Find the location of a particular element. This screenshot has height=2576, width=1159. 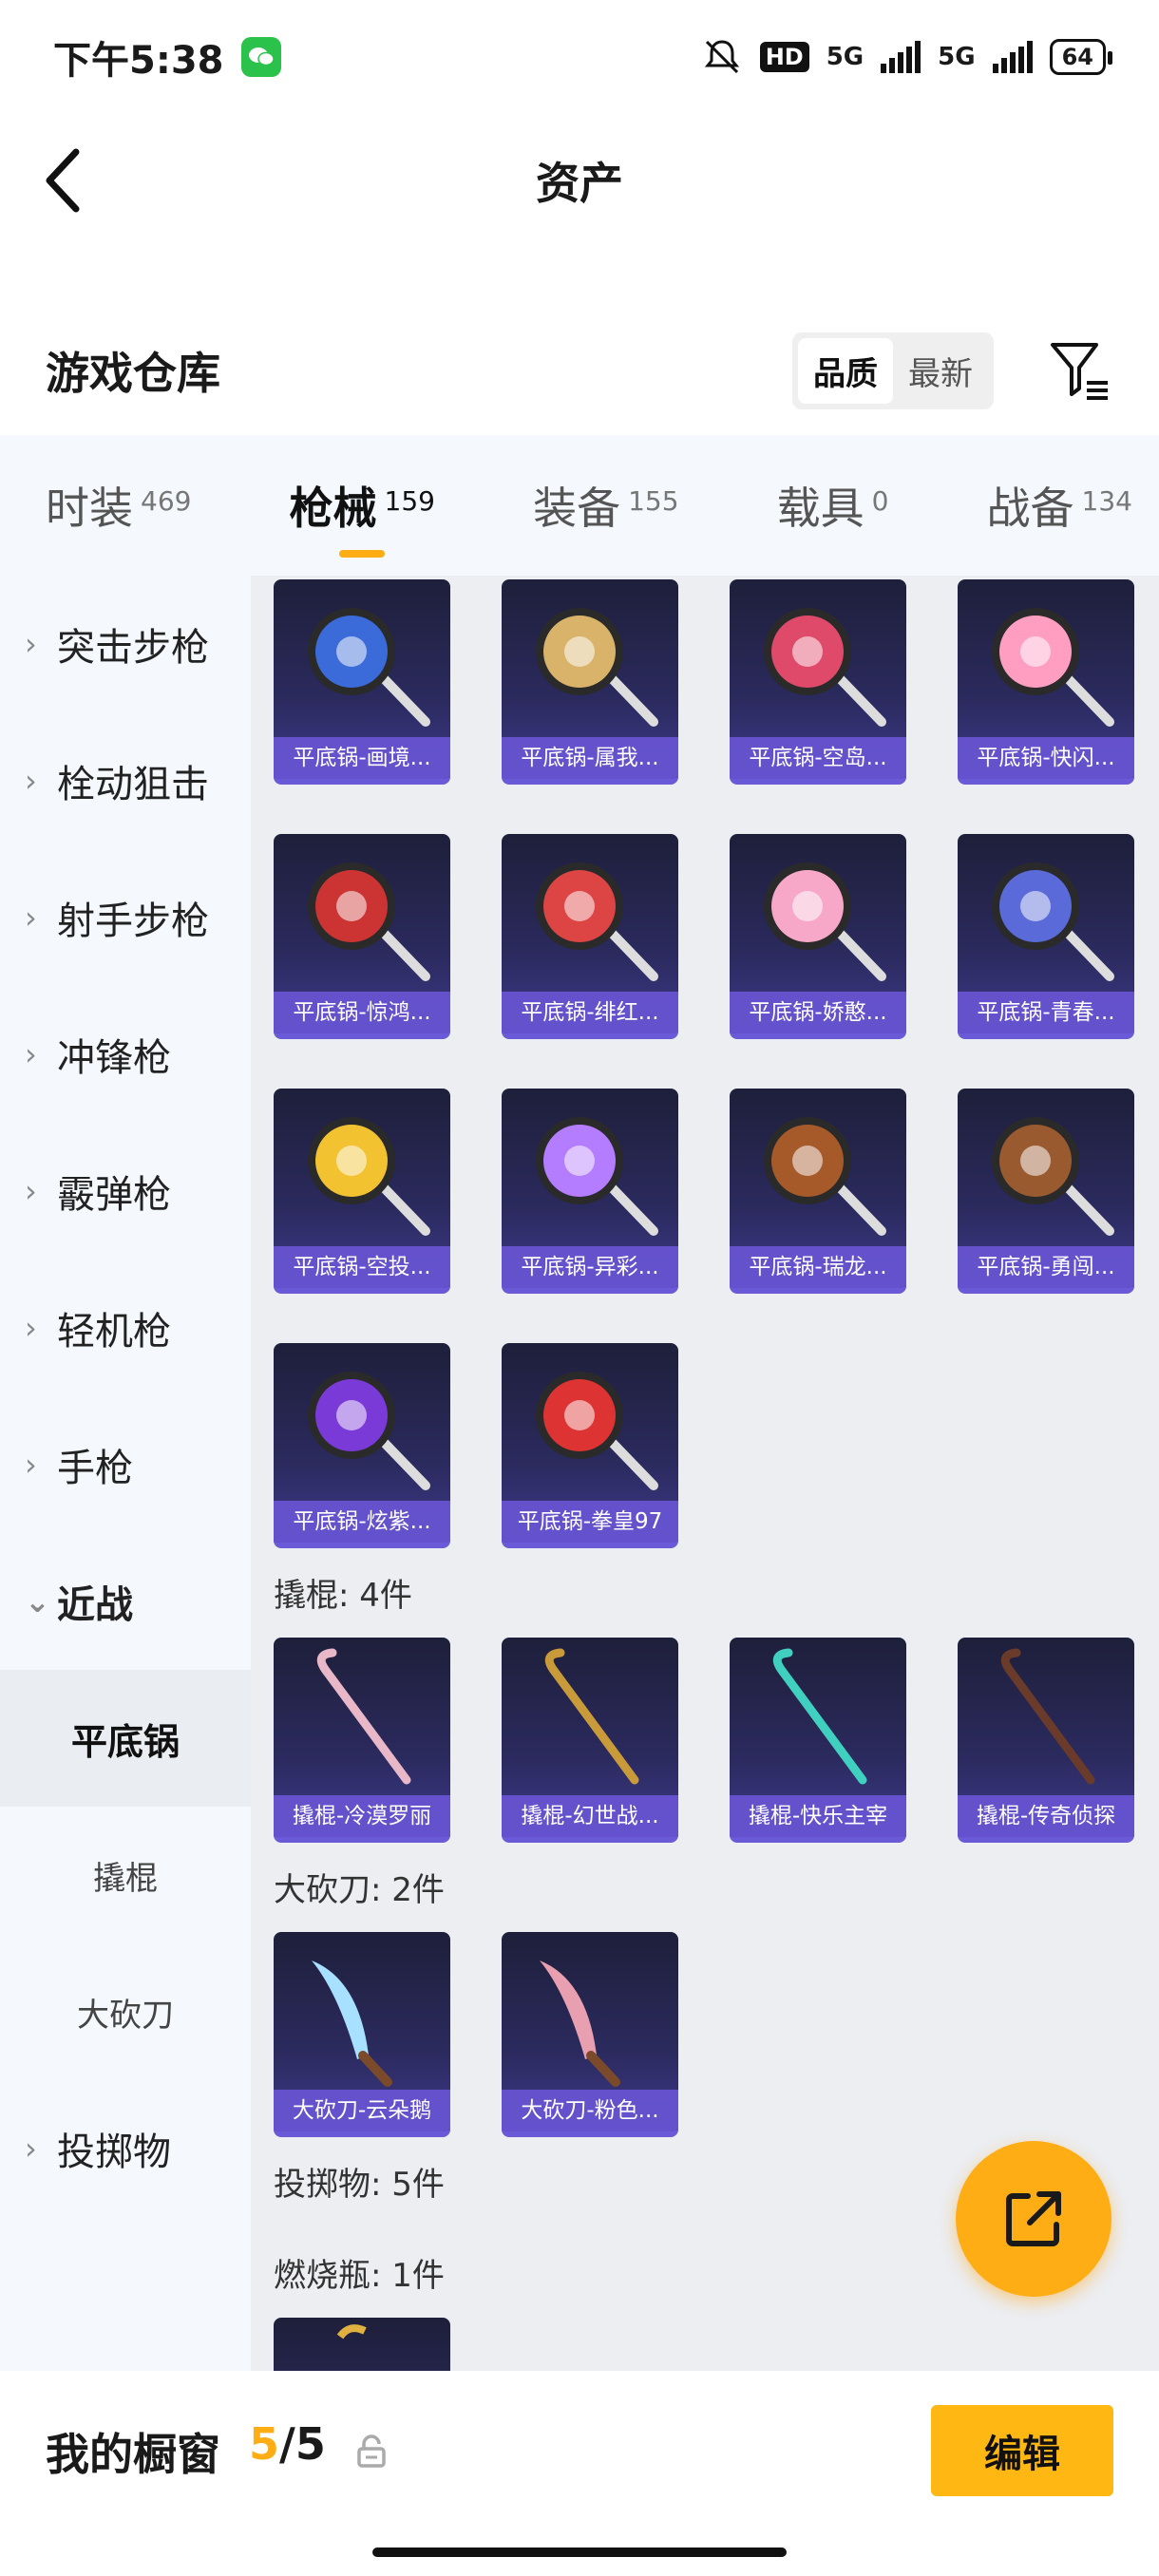

crowbar-item-card: 撬棍-传奇侦探 is located at coordinates (1046, 1740).